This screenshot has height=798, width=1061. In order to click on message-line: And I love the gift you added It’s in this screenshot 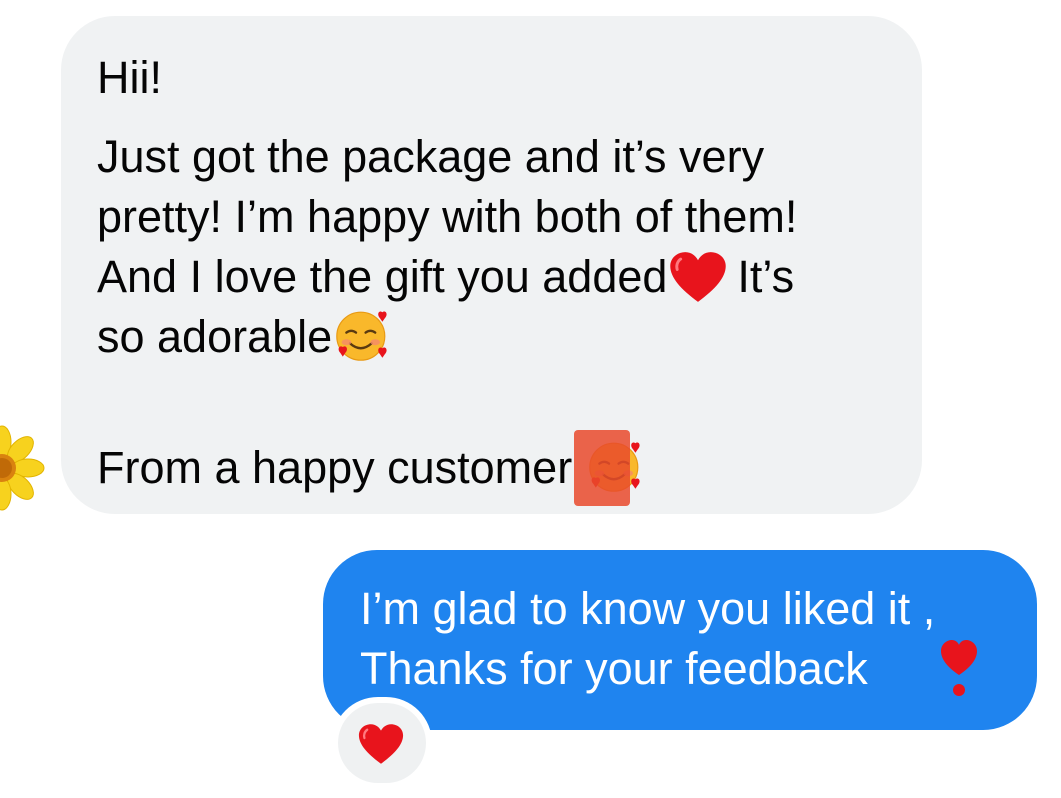, I will do `click(445, 277)`.